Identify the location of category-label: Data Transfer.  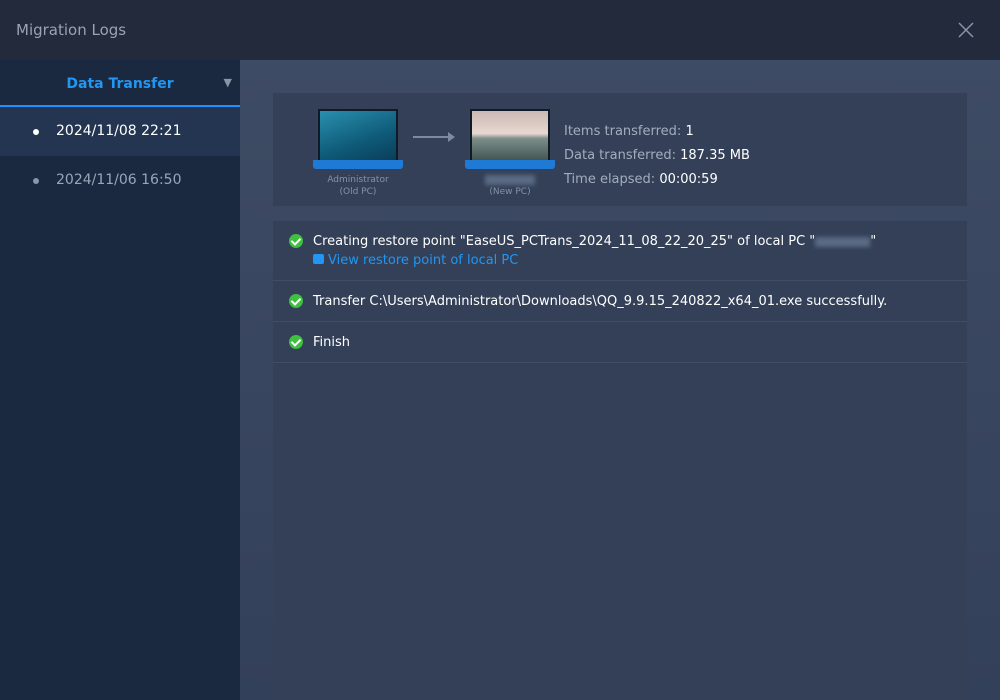
(120, 84).